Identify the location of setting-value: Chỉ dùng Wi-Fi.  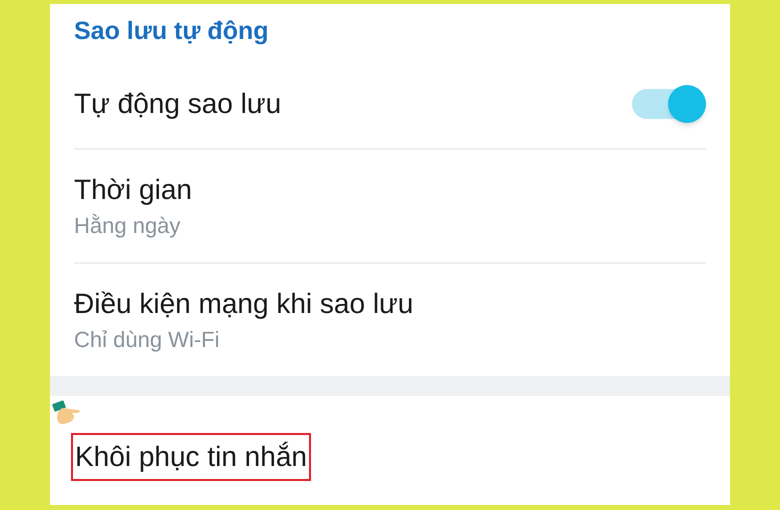
(147, 340).